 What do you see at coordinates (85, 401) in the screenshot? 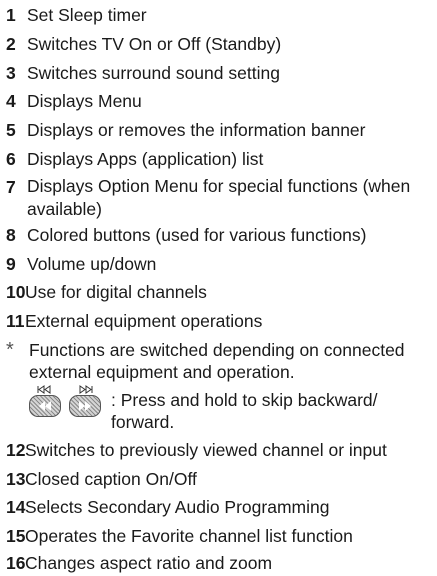
I see `skip-forward-icon` at bounding box center [85, 401].